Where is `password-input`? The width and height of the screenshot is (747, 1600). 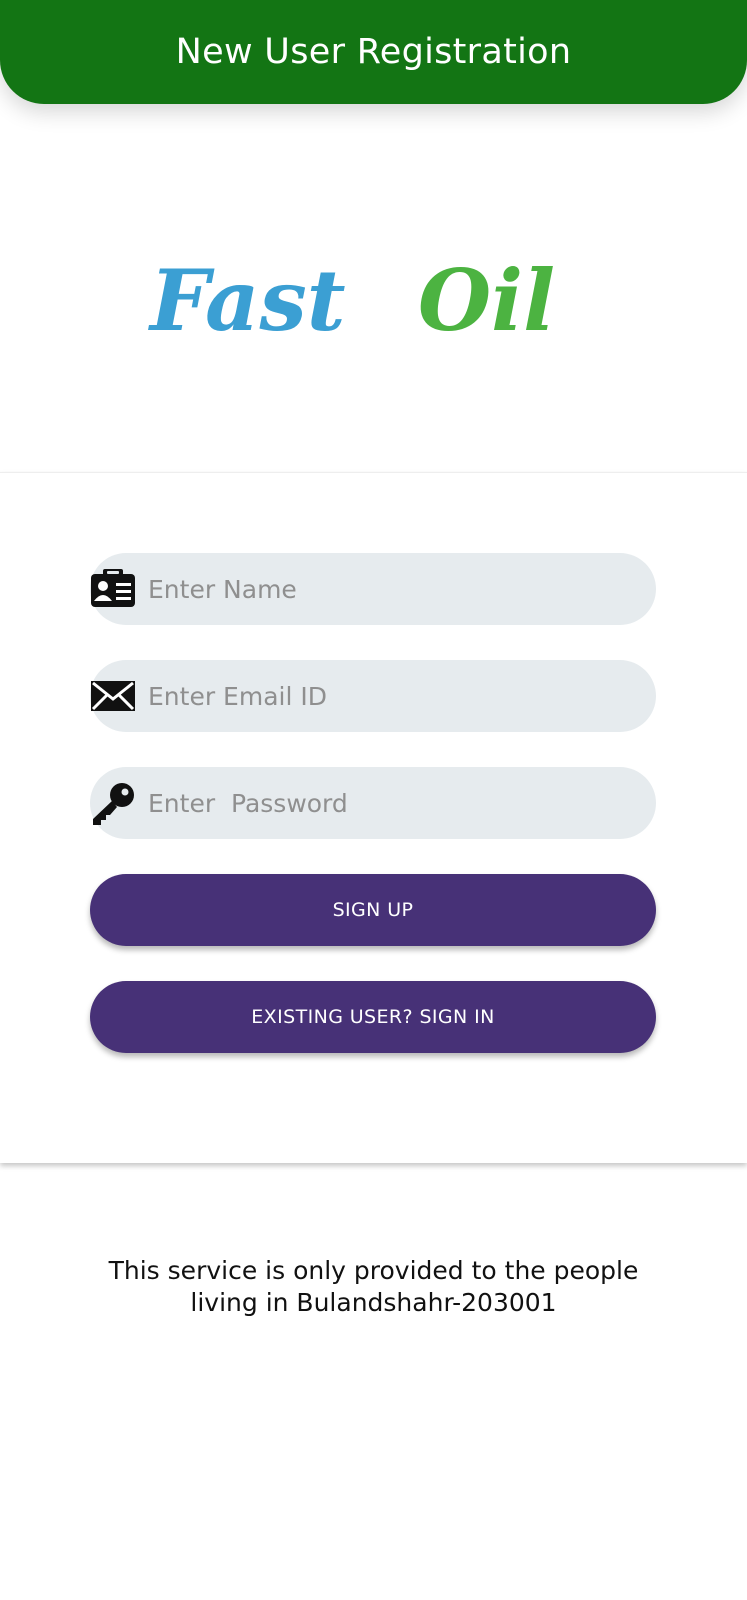 password-input is located at coordinates (388, 803).